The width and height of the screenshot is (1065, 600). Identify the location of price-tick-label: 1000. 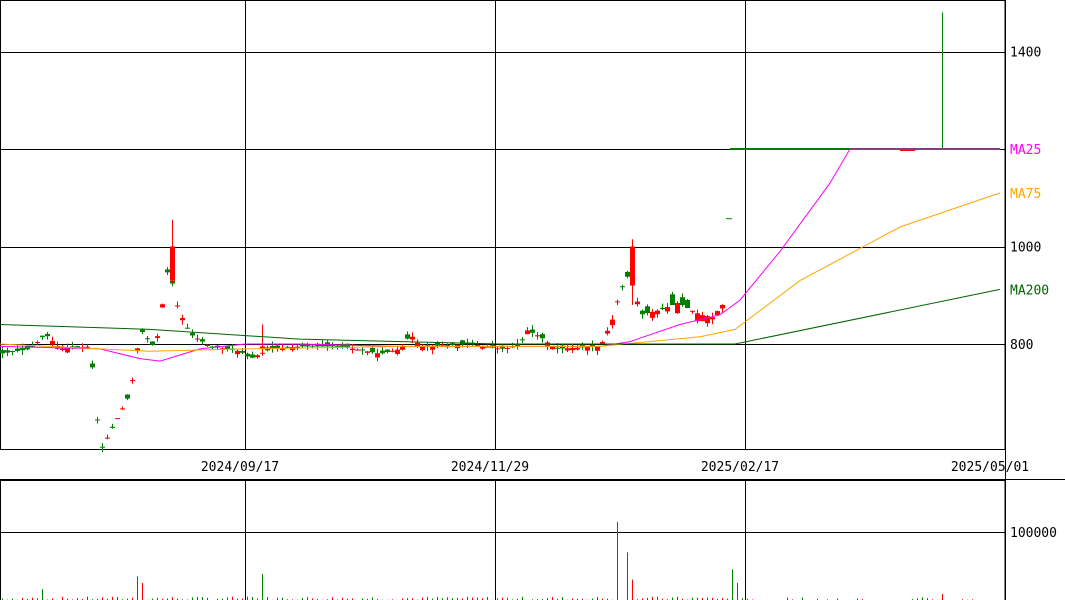
(1025, 248).